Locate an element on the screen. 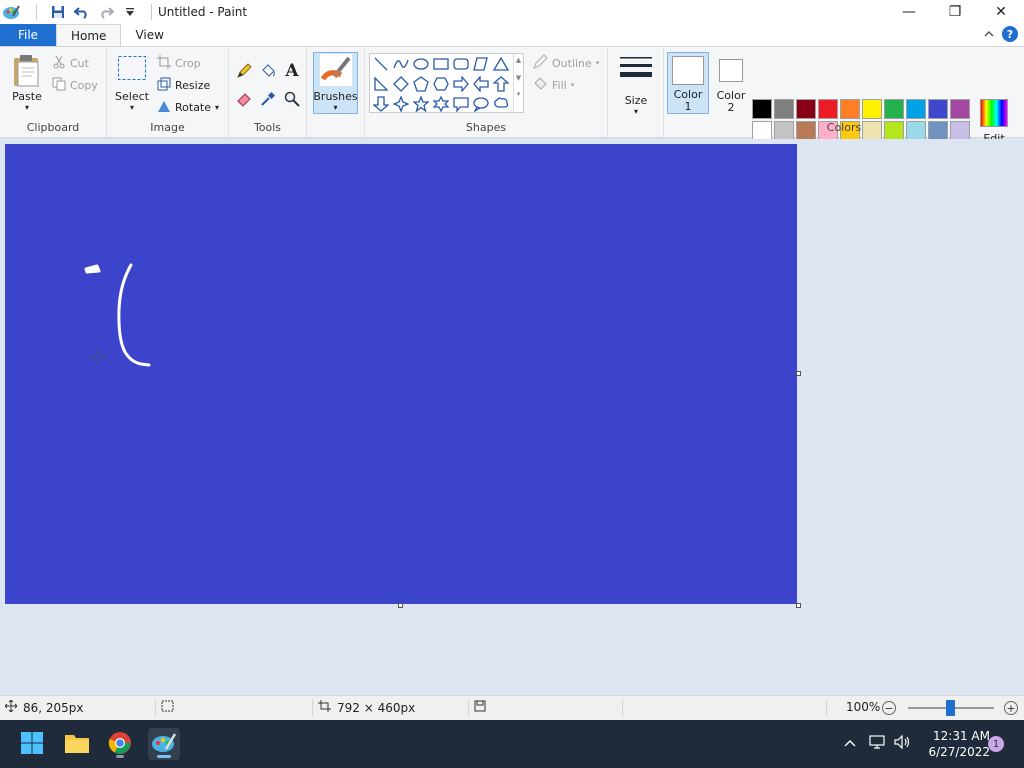  size-button: Size ▾ is located at coordinates (636, 85).